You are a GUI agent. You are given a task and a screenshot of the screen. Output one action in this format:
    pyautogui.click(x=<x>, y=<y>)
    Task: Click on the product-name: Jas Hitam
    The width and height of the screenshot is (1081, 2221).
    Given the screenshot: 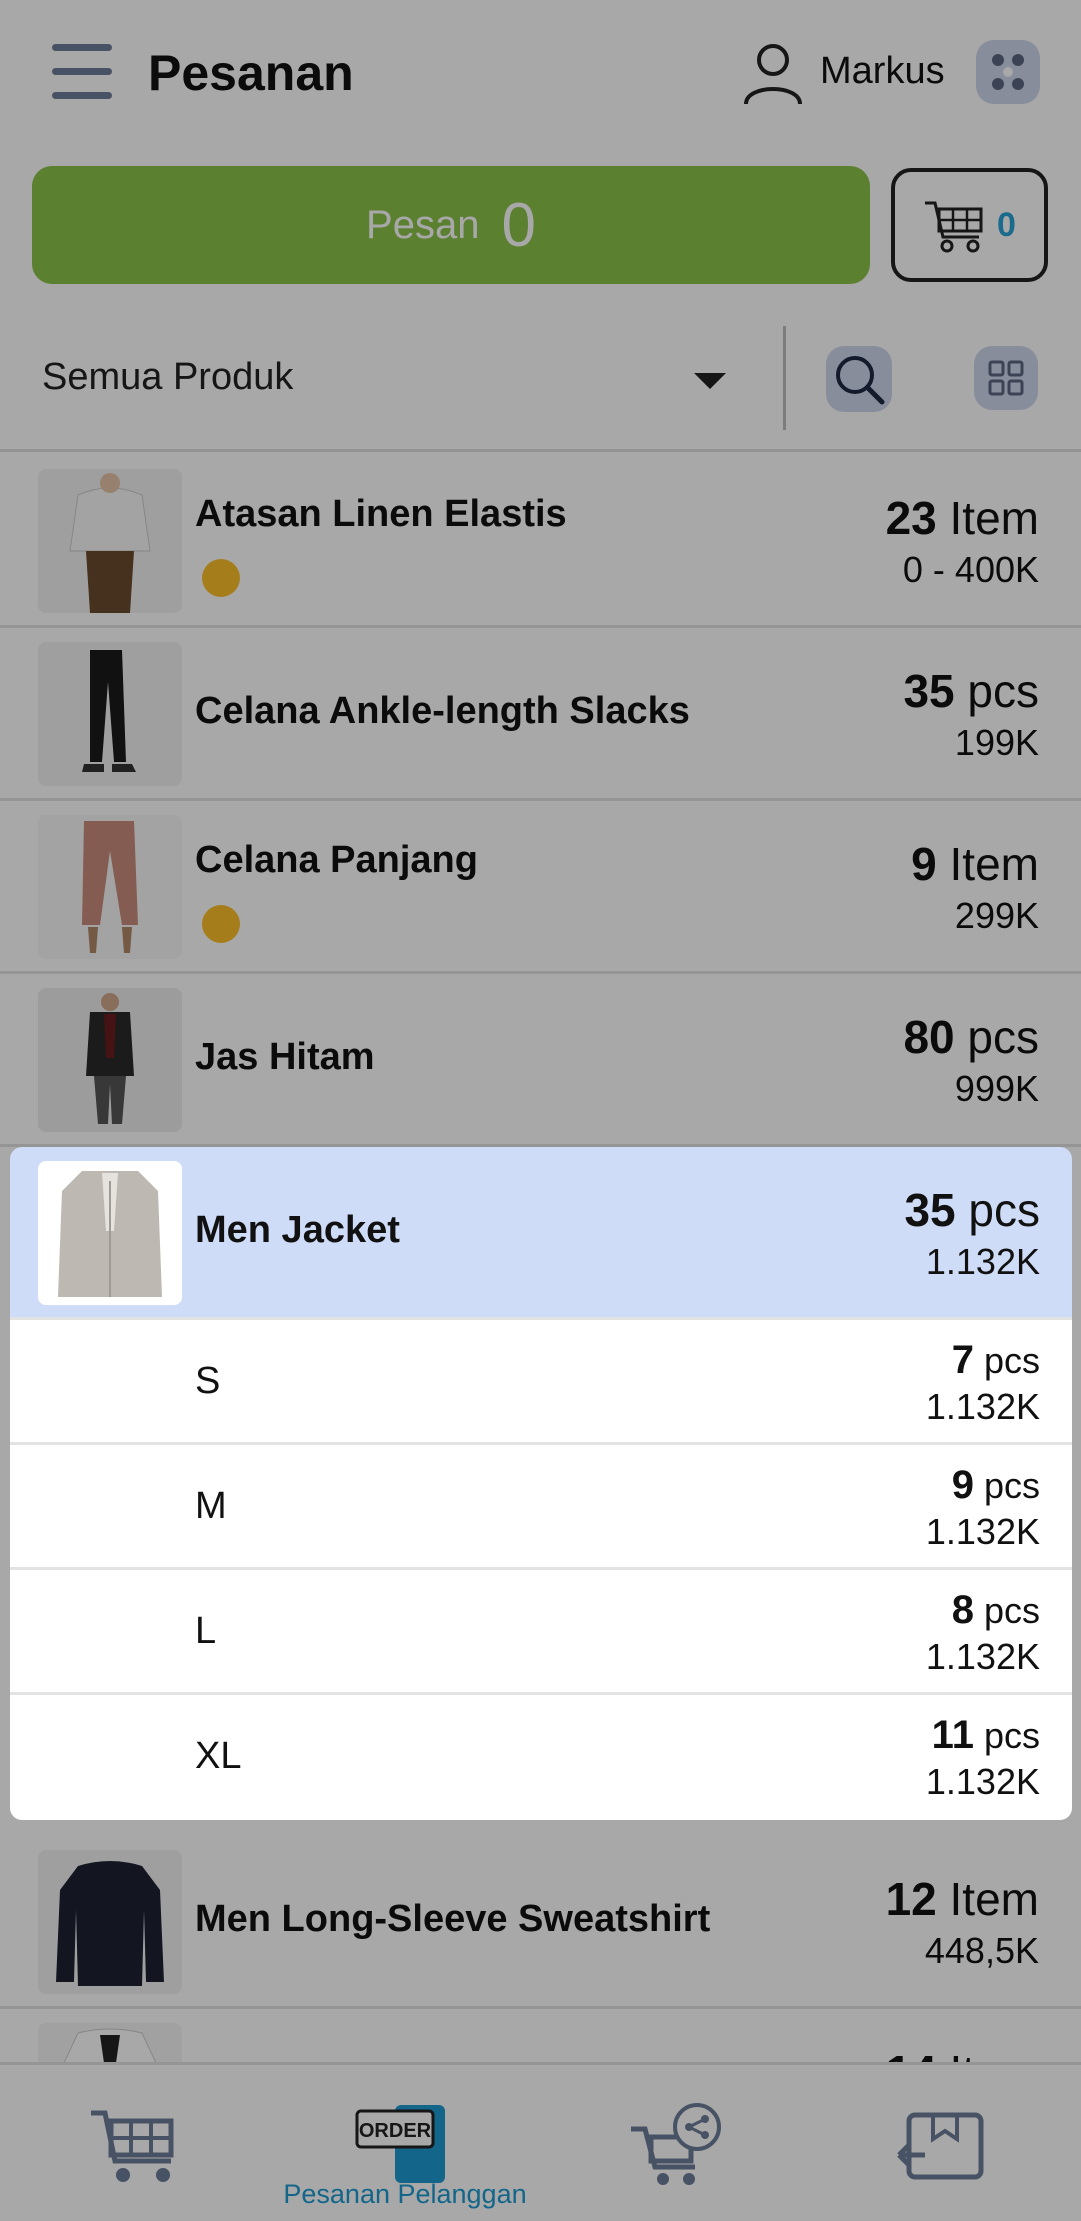 What is the action you would take?
    pyautogui.click(x=285, y=1057)
    